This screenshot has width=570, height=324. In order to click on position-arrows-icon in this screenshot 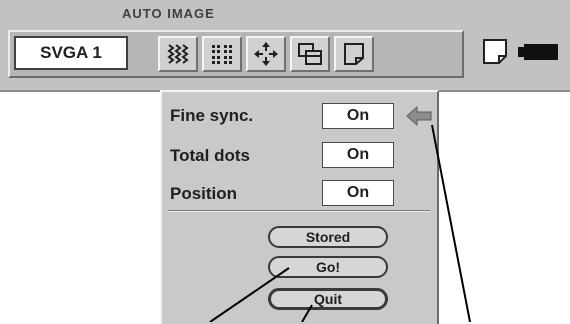, I will do `click(266, 54)`.